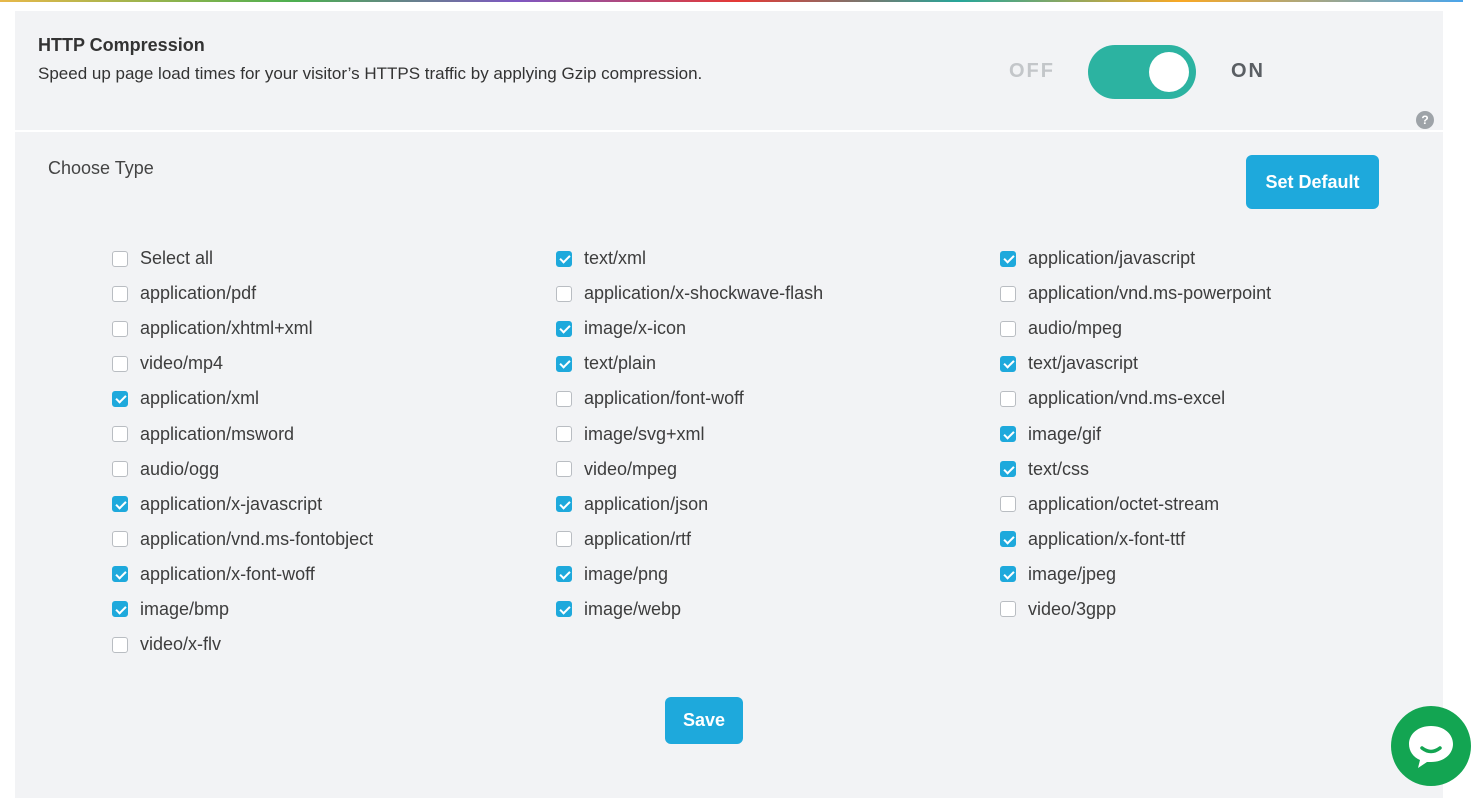 This screenshot has height=806, width=1476. What do you see at coordinates (766, 609) in the screenshot?
I see `type-option: image/webp` at bounding box center [766, 609].